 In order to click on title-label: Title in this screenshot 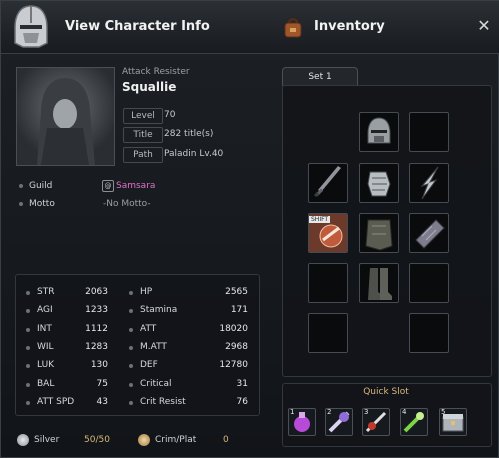, I will do `click(143, 135)`.